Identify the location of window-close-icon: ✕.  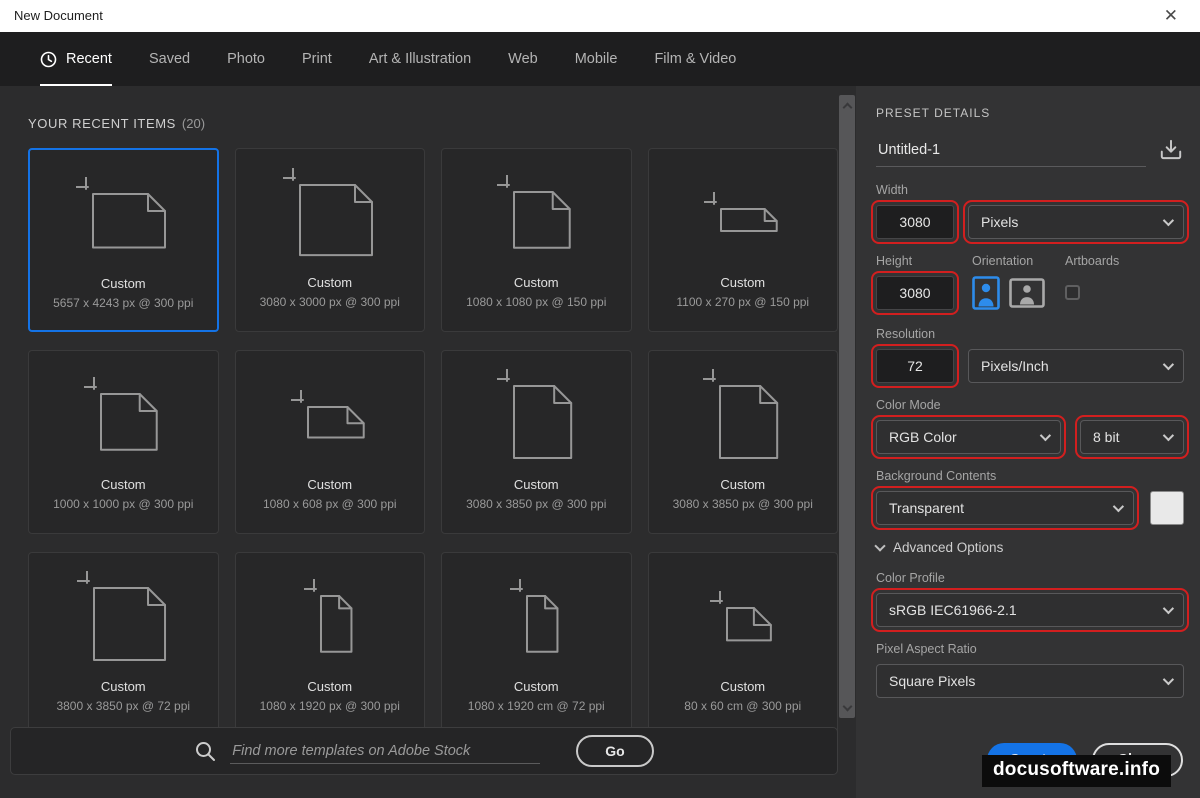
(1171, 16).